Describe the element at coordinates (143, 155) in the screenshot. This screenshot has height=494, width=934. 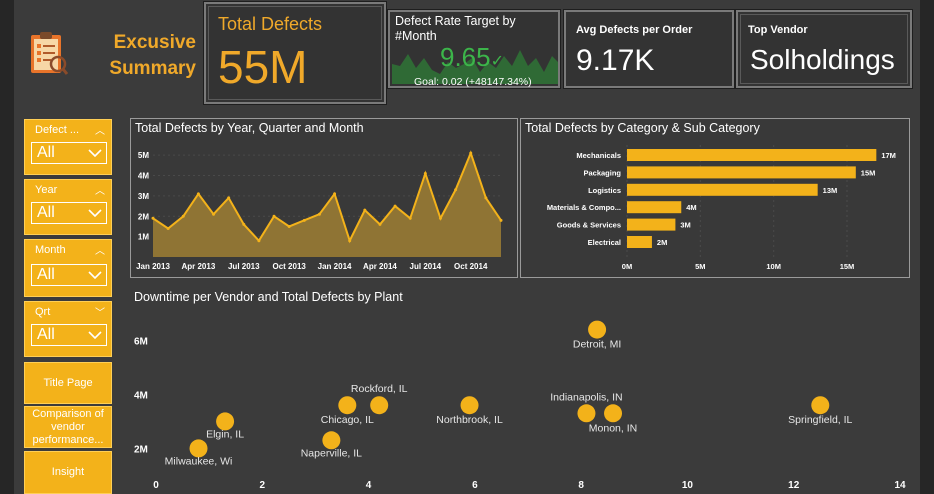
I see `y-tick-label: 5M` at that location.